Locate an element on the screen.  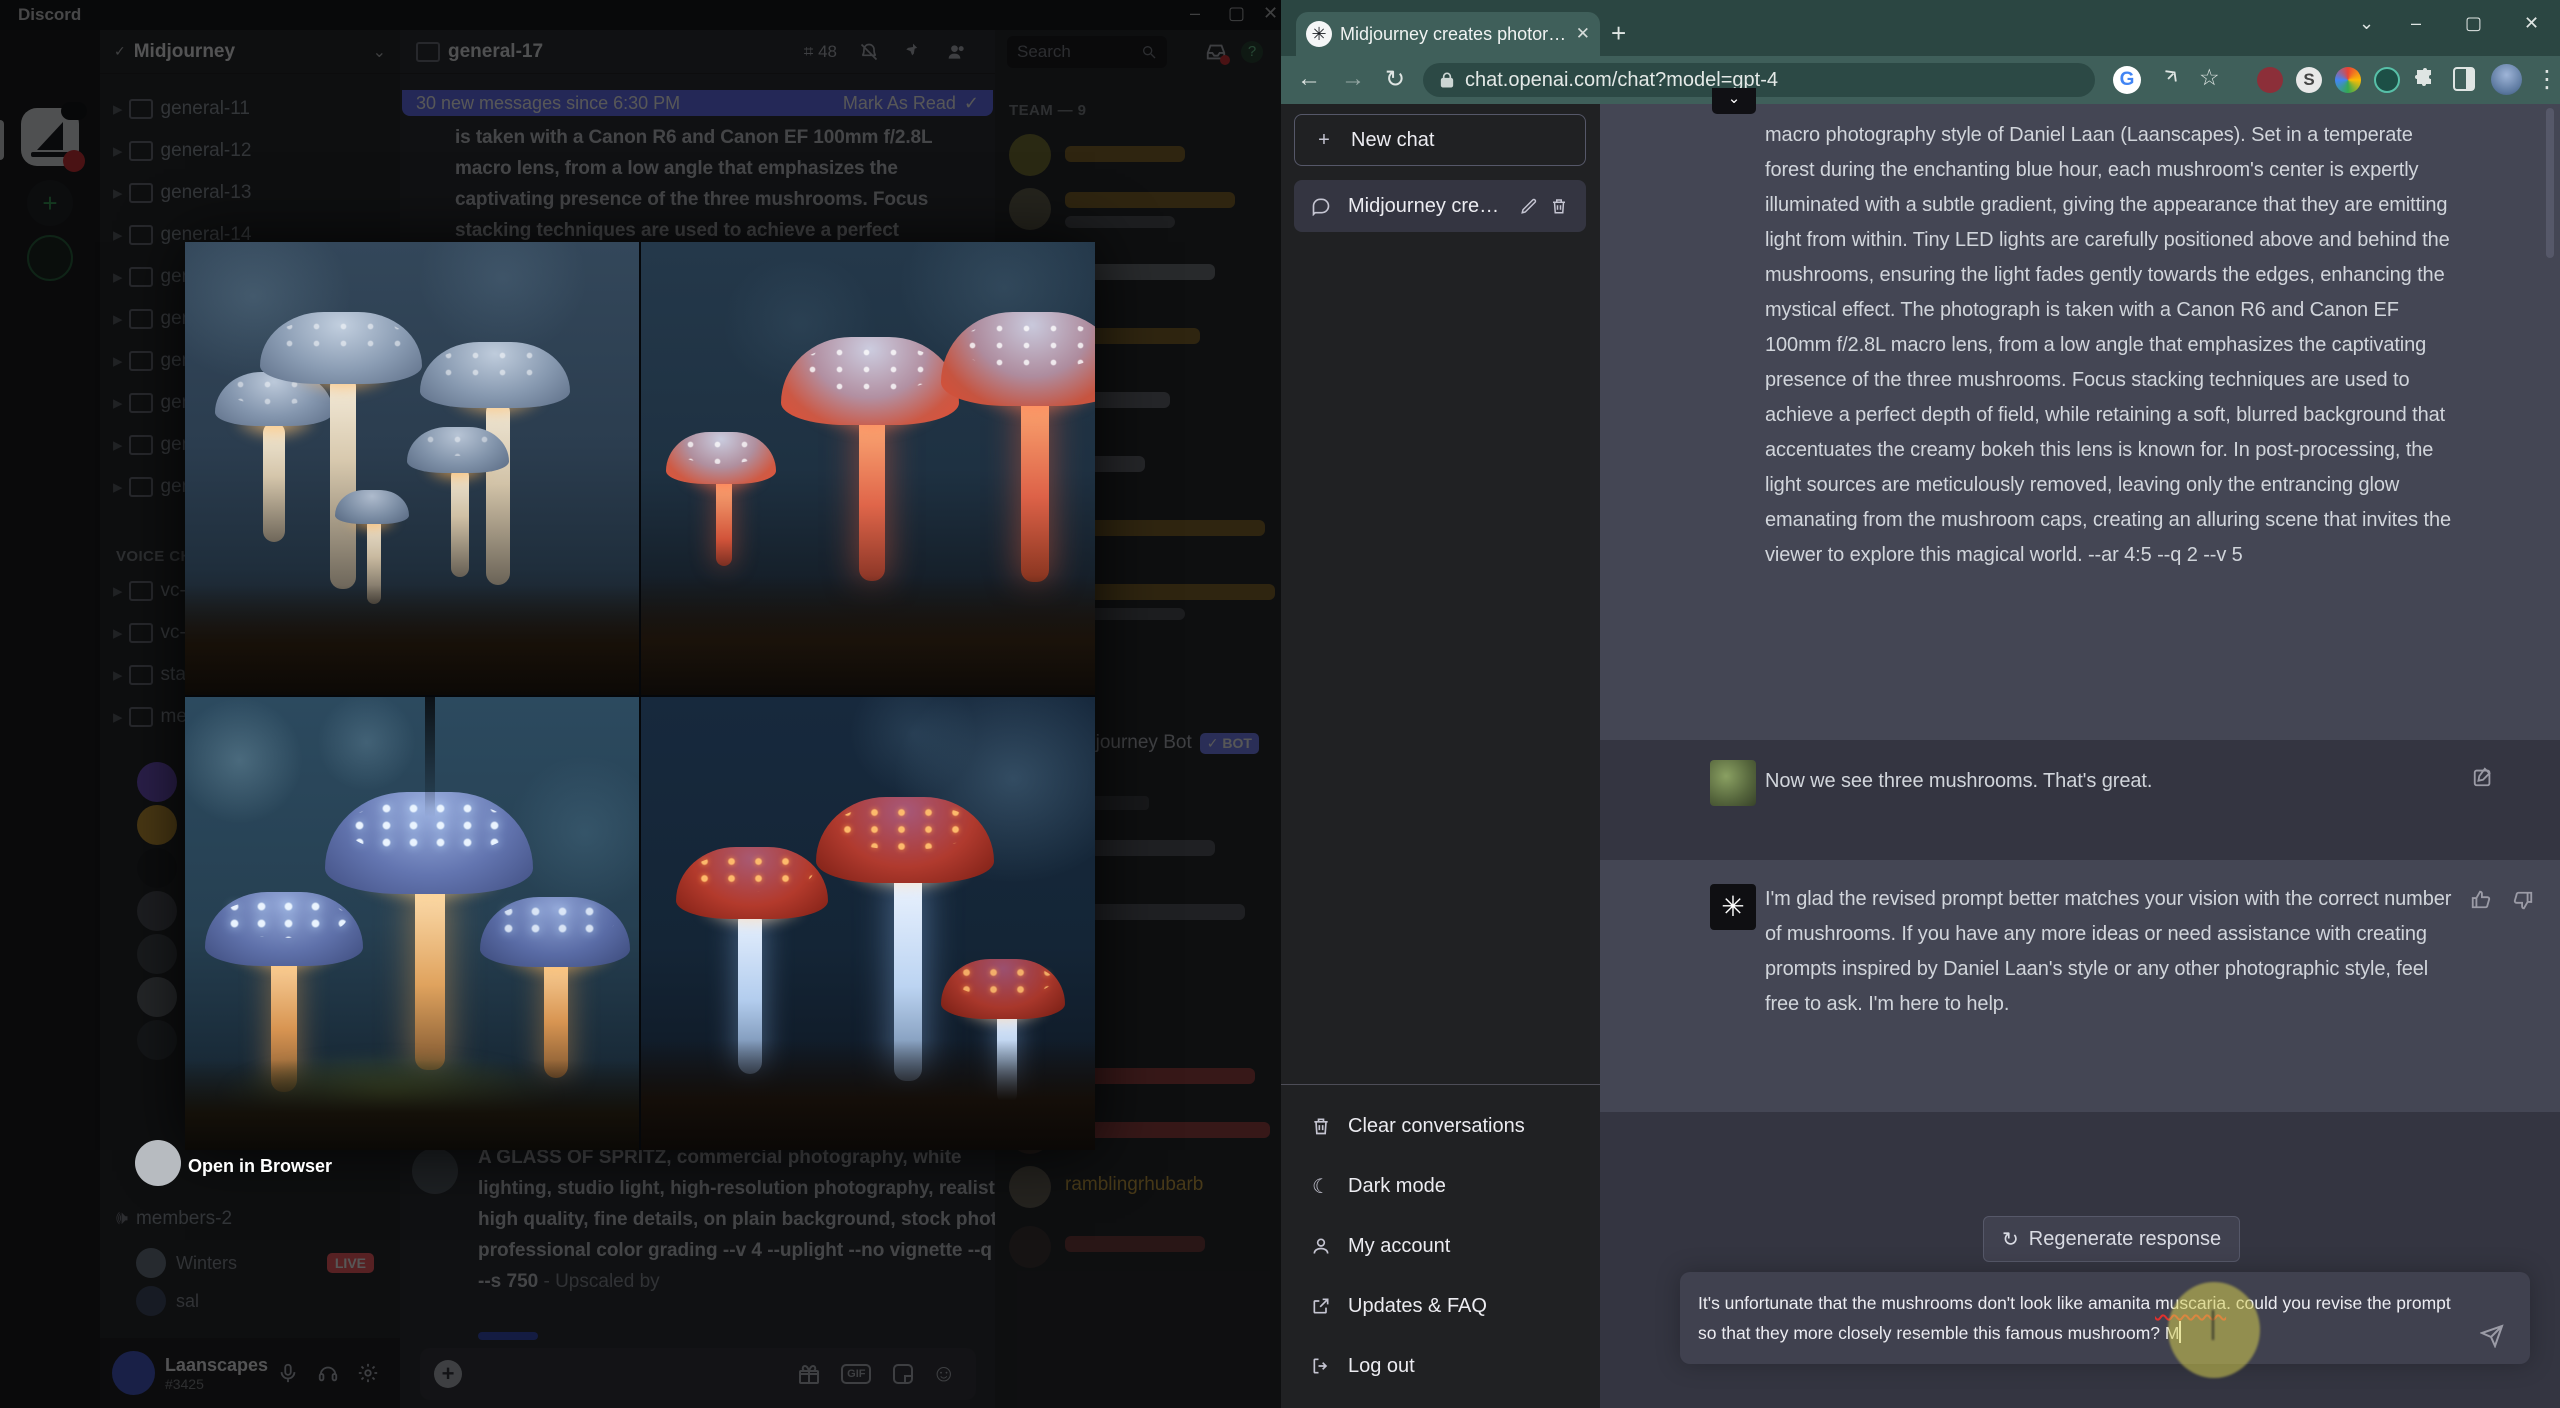
conversation-item: Midjourney creates pho is located at coordinates (1440, 206).